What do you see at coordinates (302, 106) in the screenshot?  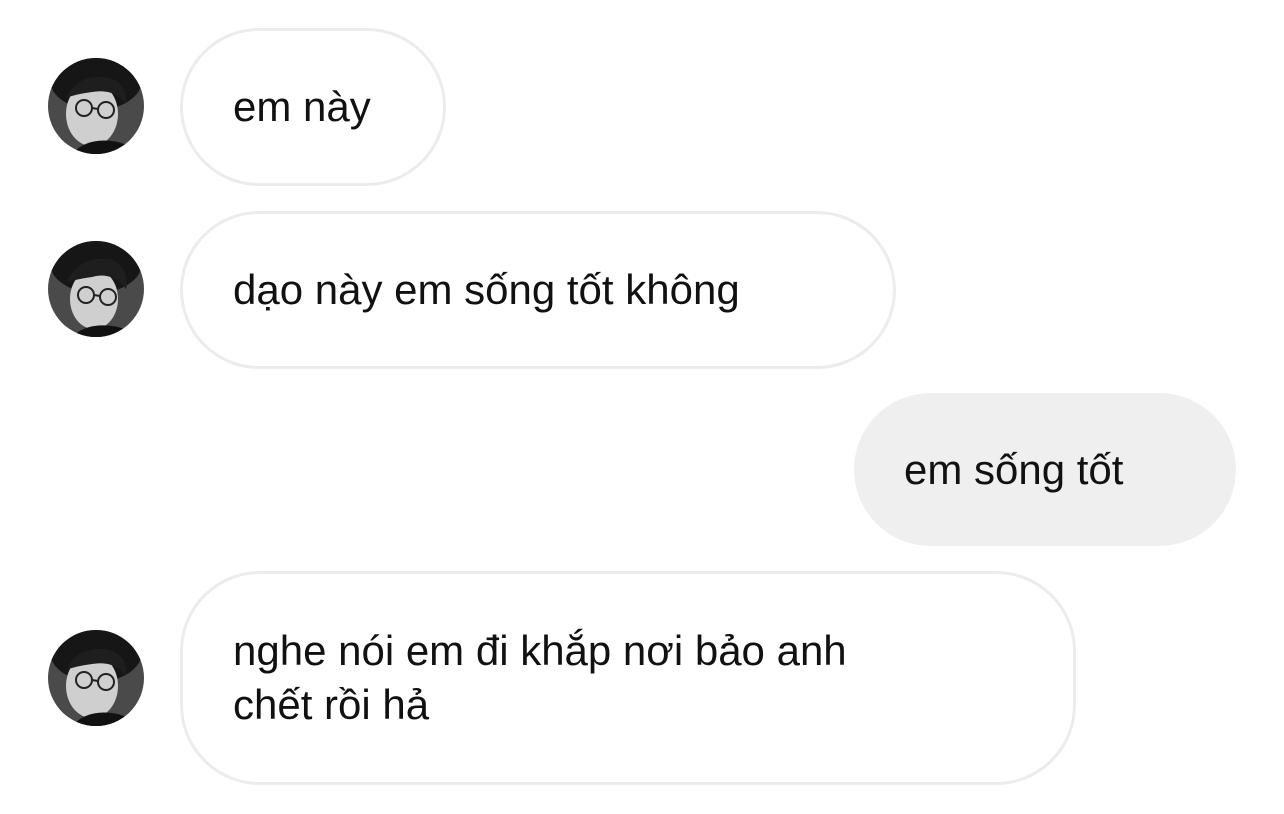 I see `message-text: em này` at bounding box center [302, 106].